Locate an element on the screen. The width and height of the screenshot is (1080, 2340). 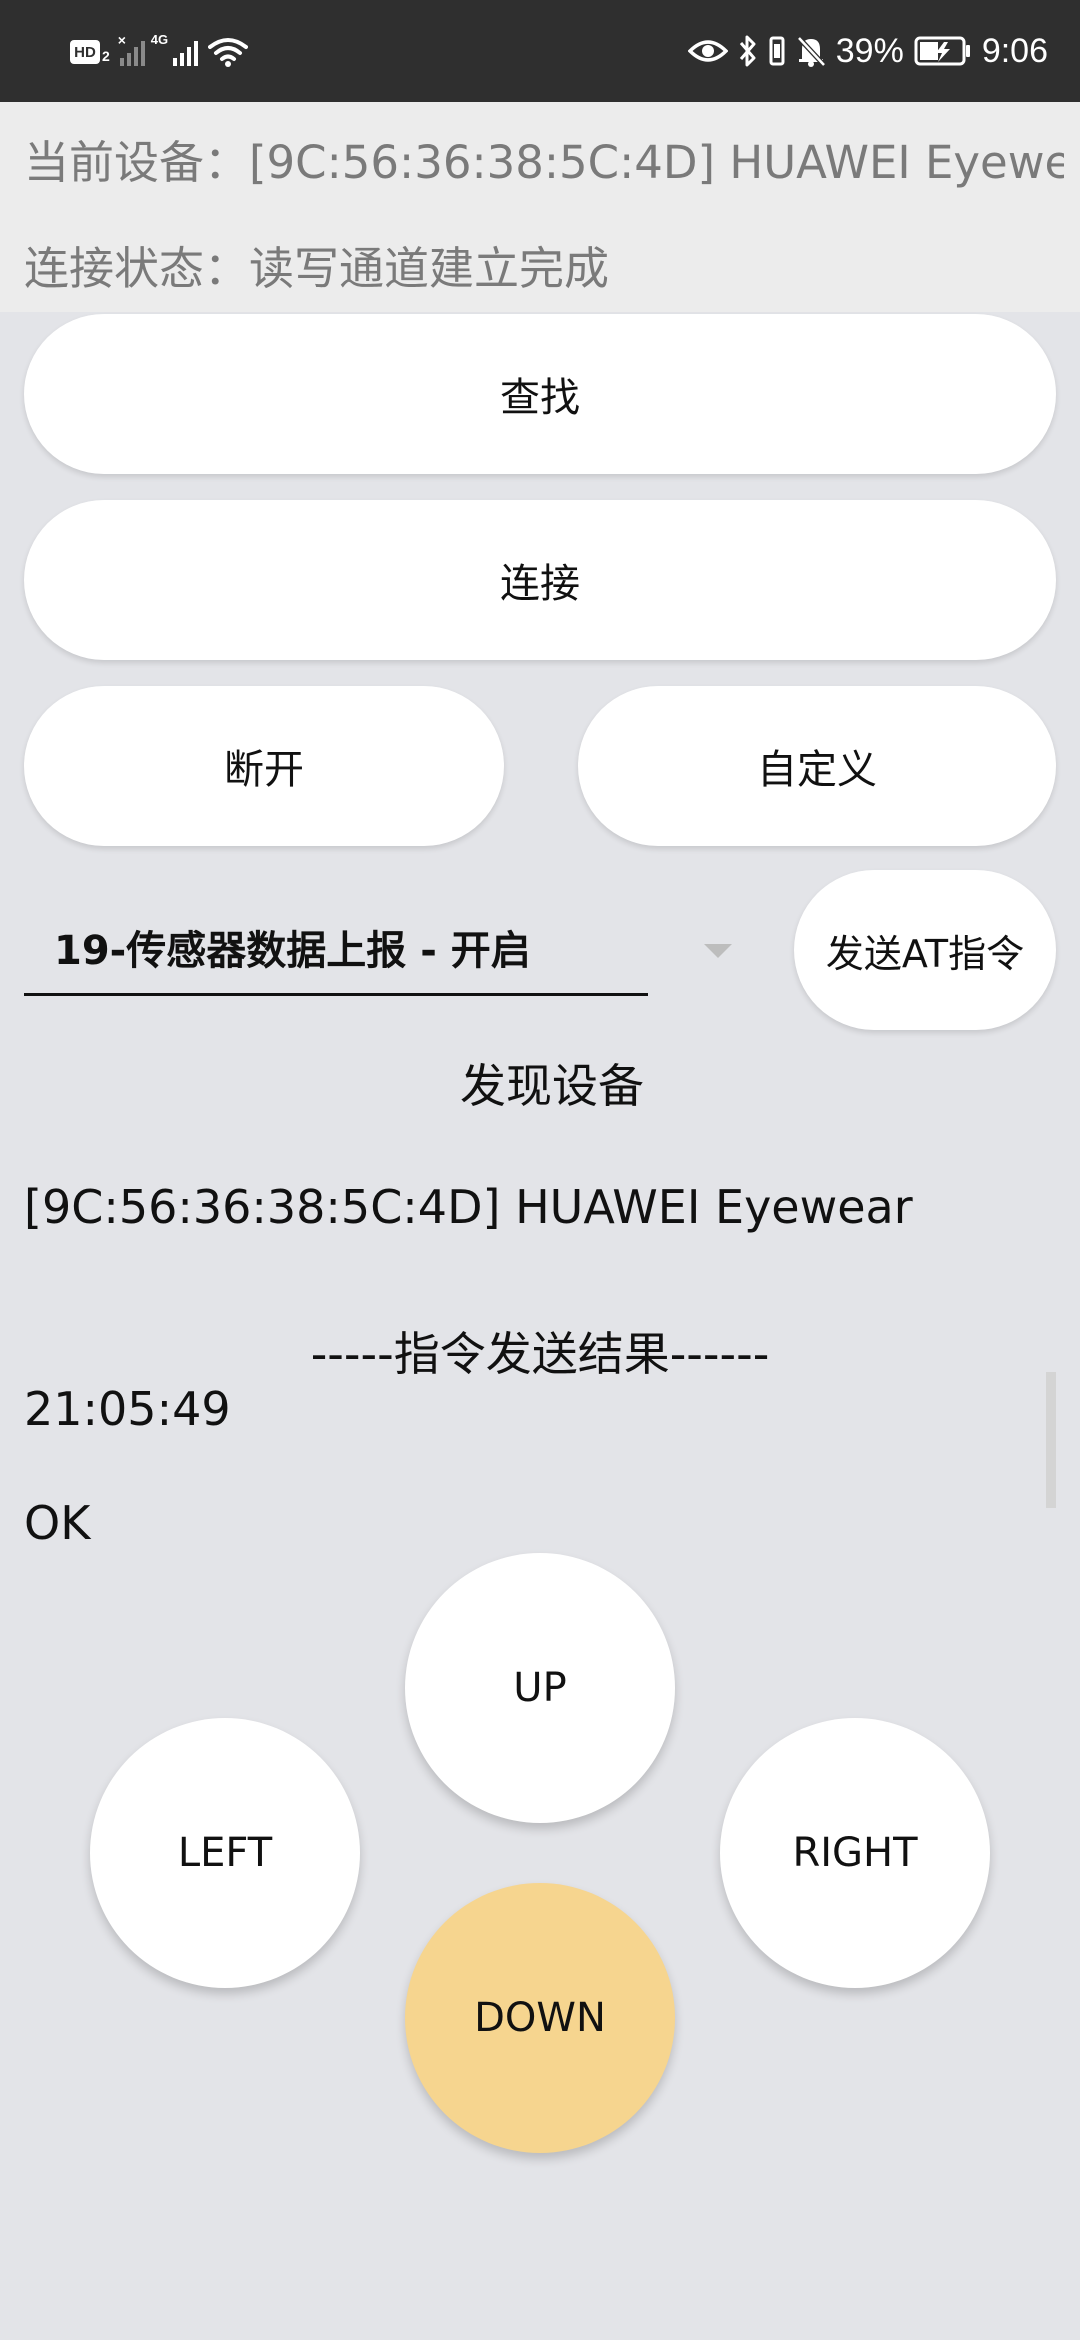
wifi-icon is located at coordinates (227, 52).